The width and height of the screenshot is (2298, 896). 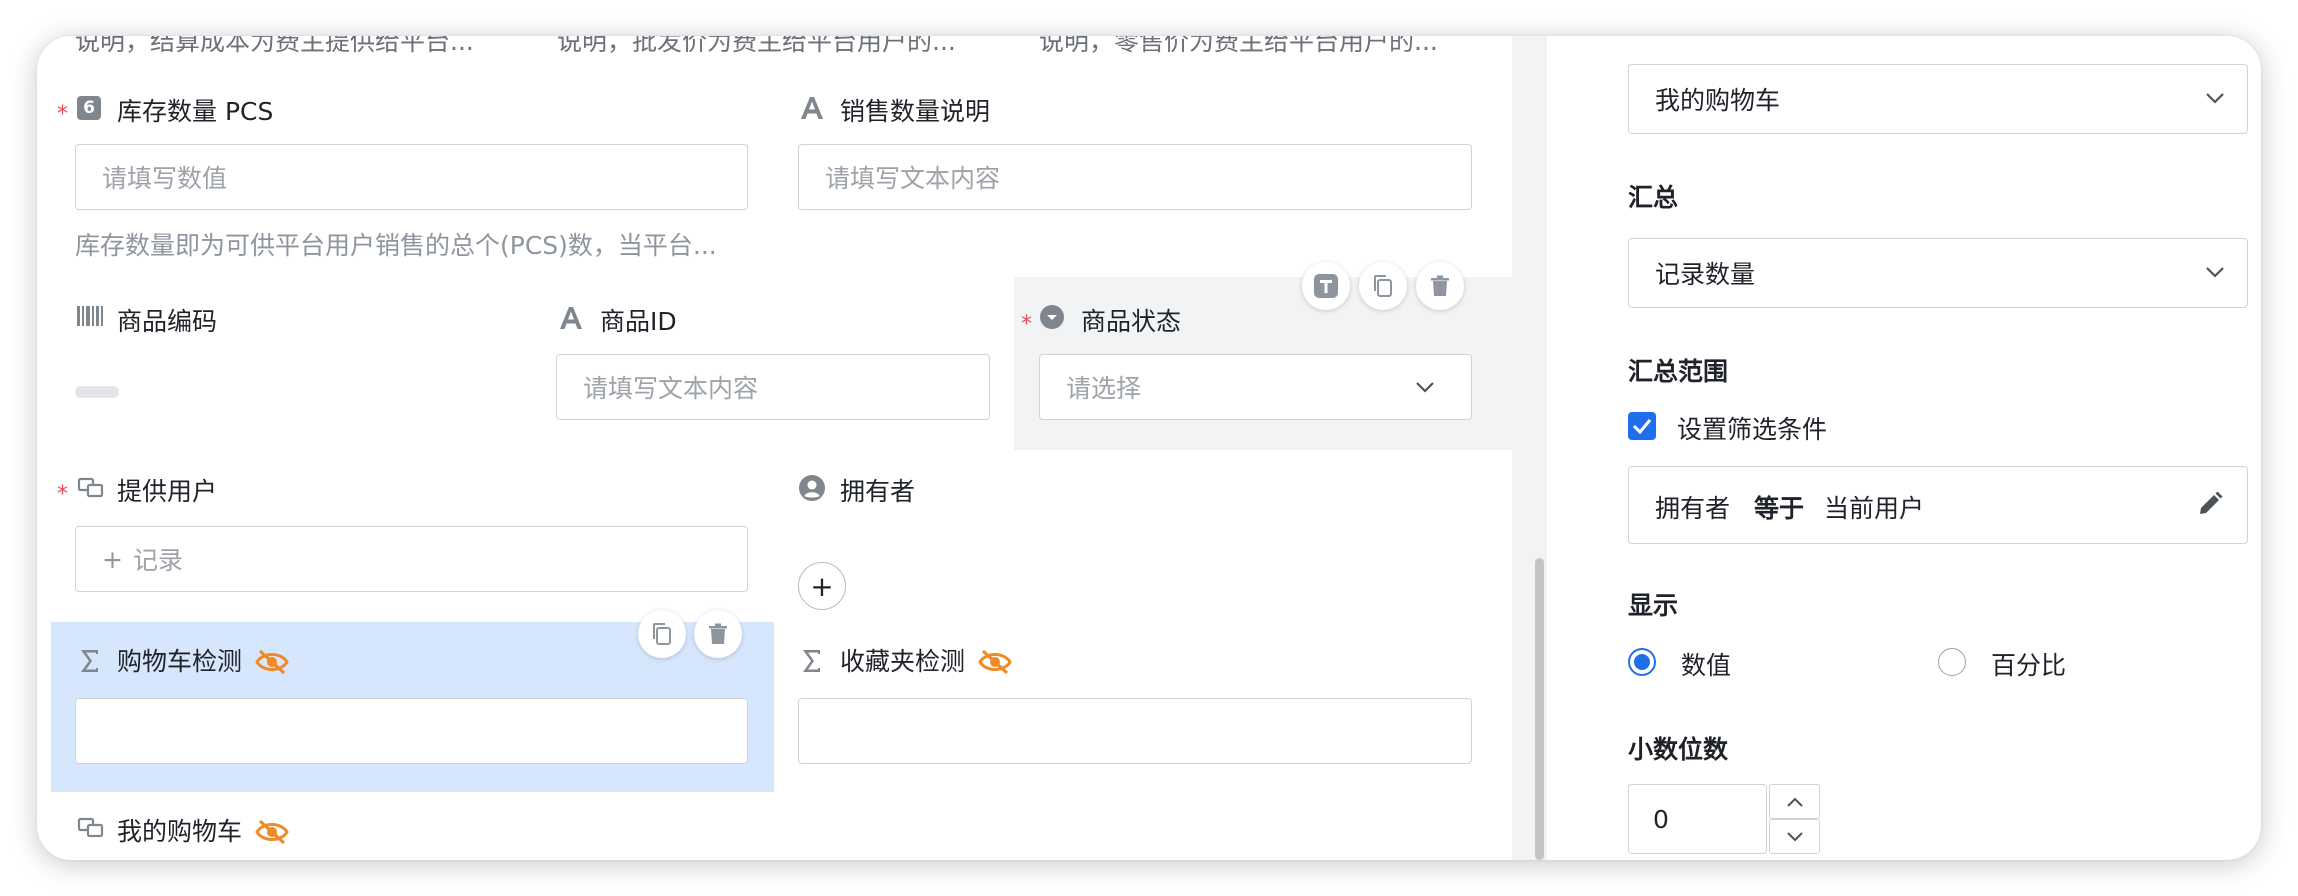 What do you see at coordinates (157, 560) in the screenshot?
I see `provider-placeholder: 记录` at bounding box center [157, 560].